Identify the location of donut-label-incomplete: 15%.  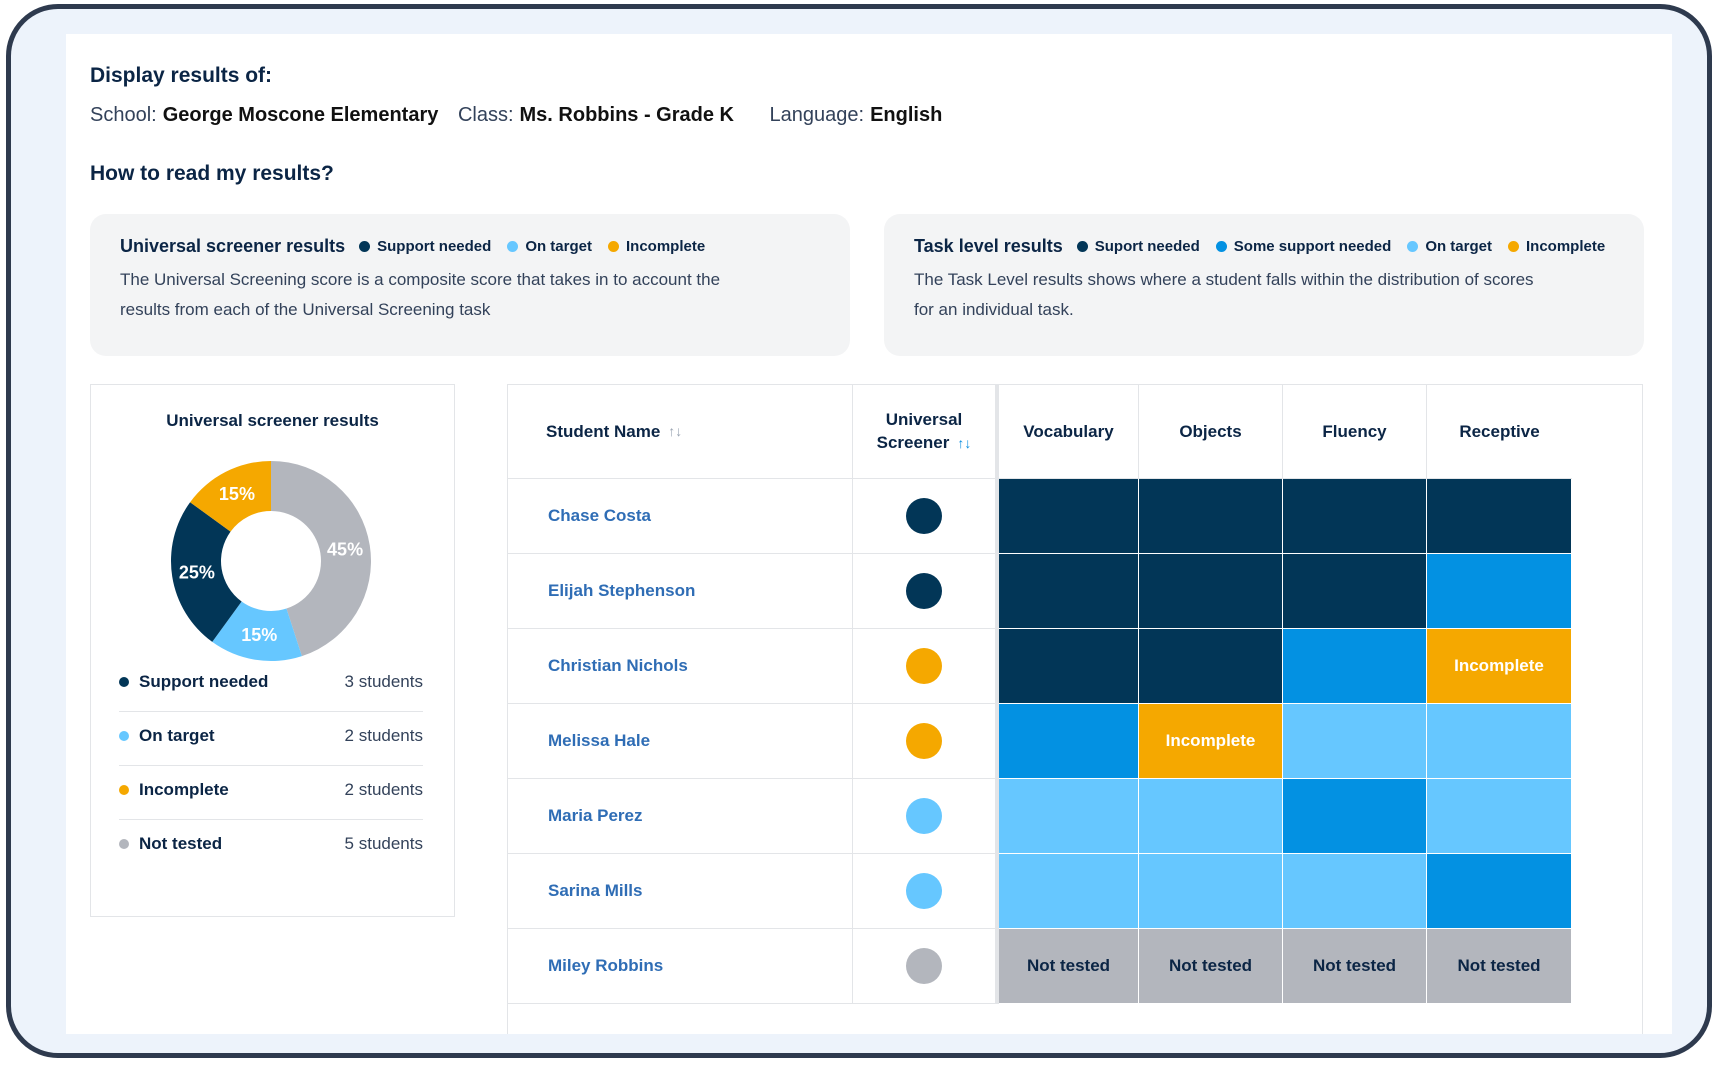
(237, 494).